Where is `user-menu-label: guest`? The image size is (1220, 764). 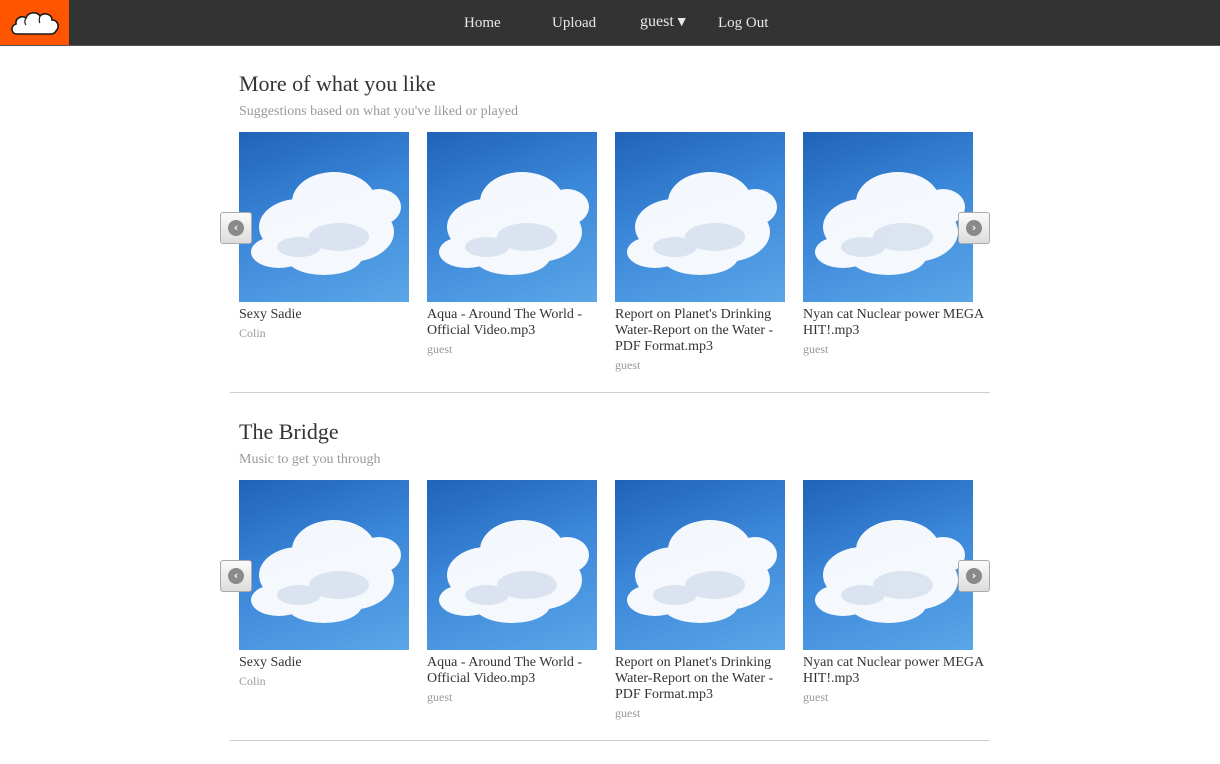 user-menu-label: guest is located at coordinates (657, 21).